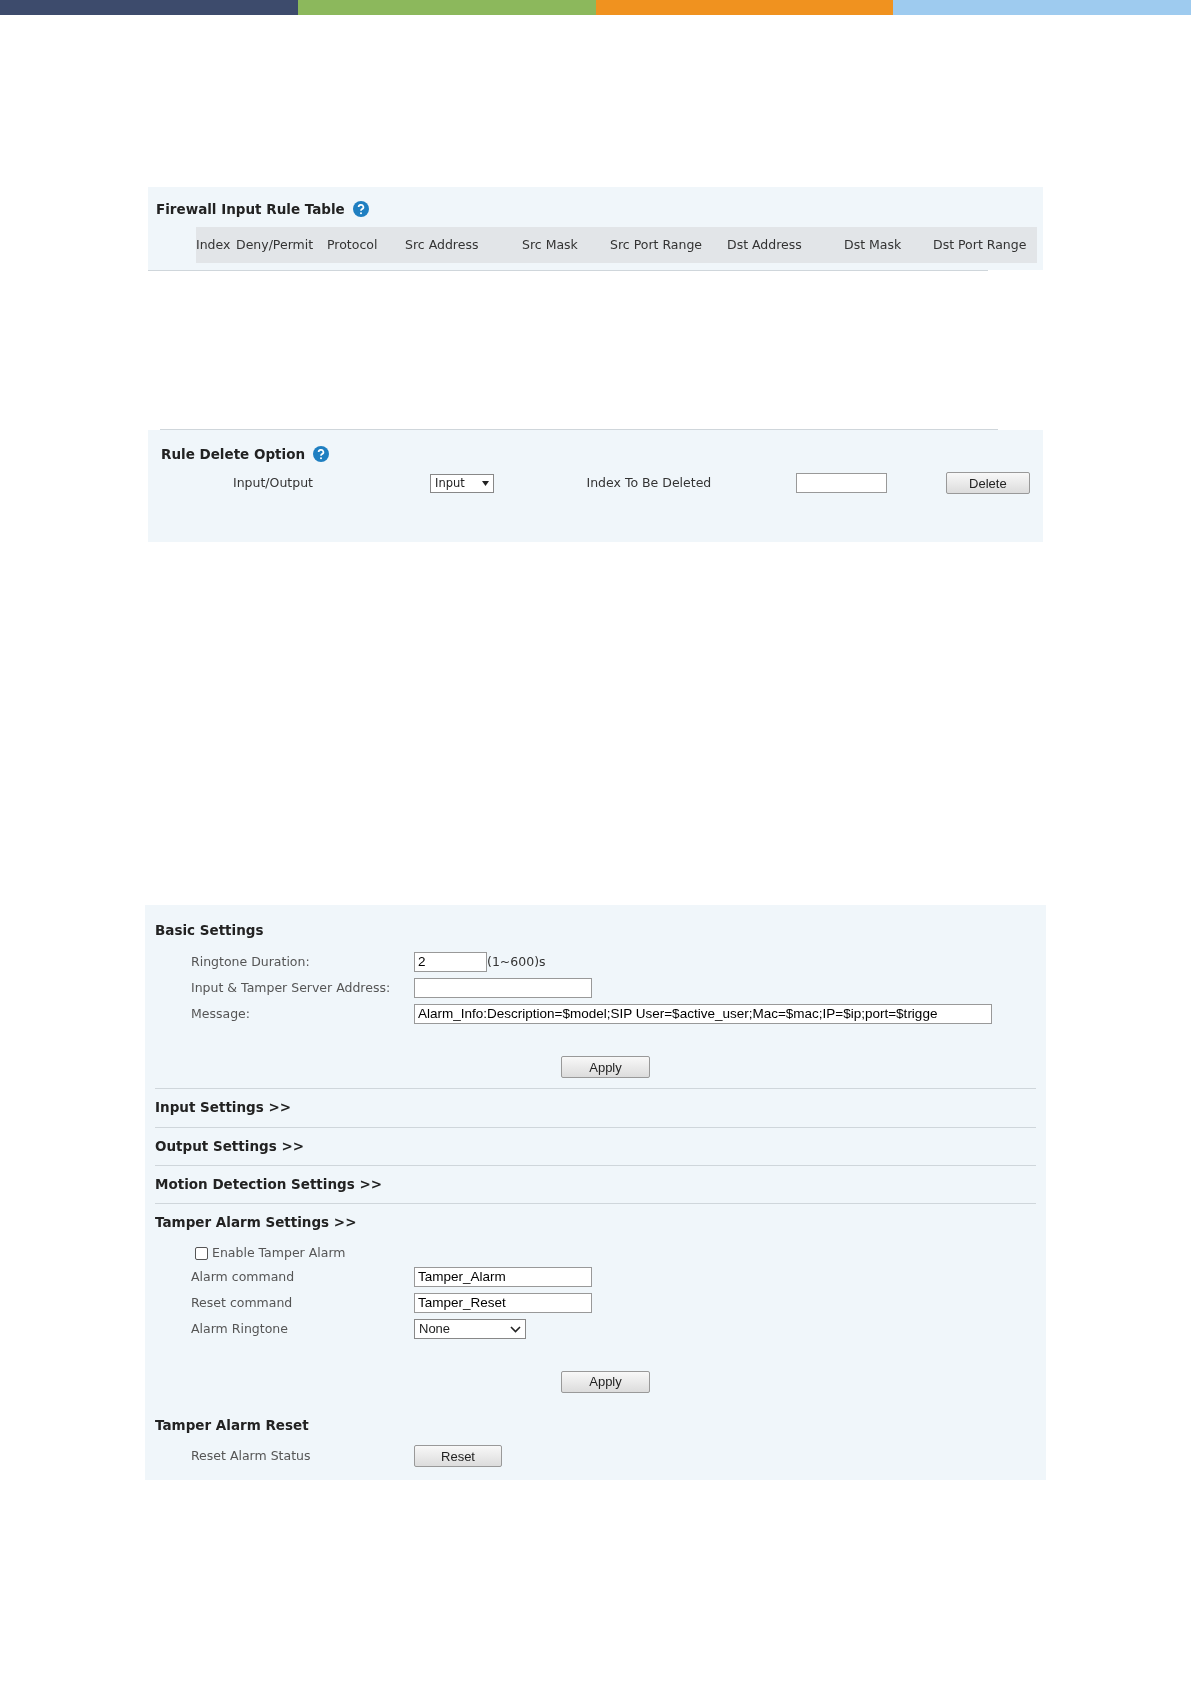 The height and width of the screenshot is (1684, 1191). I want to click on field-label: Input & Tamper Server Address:, so click(291, 987).